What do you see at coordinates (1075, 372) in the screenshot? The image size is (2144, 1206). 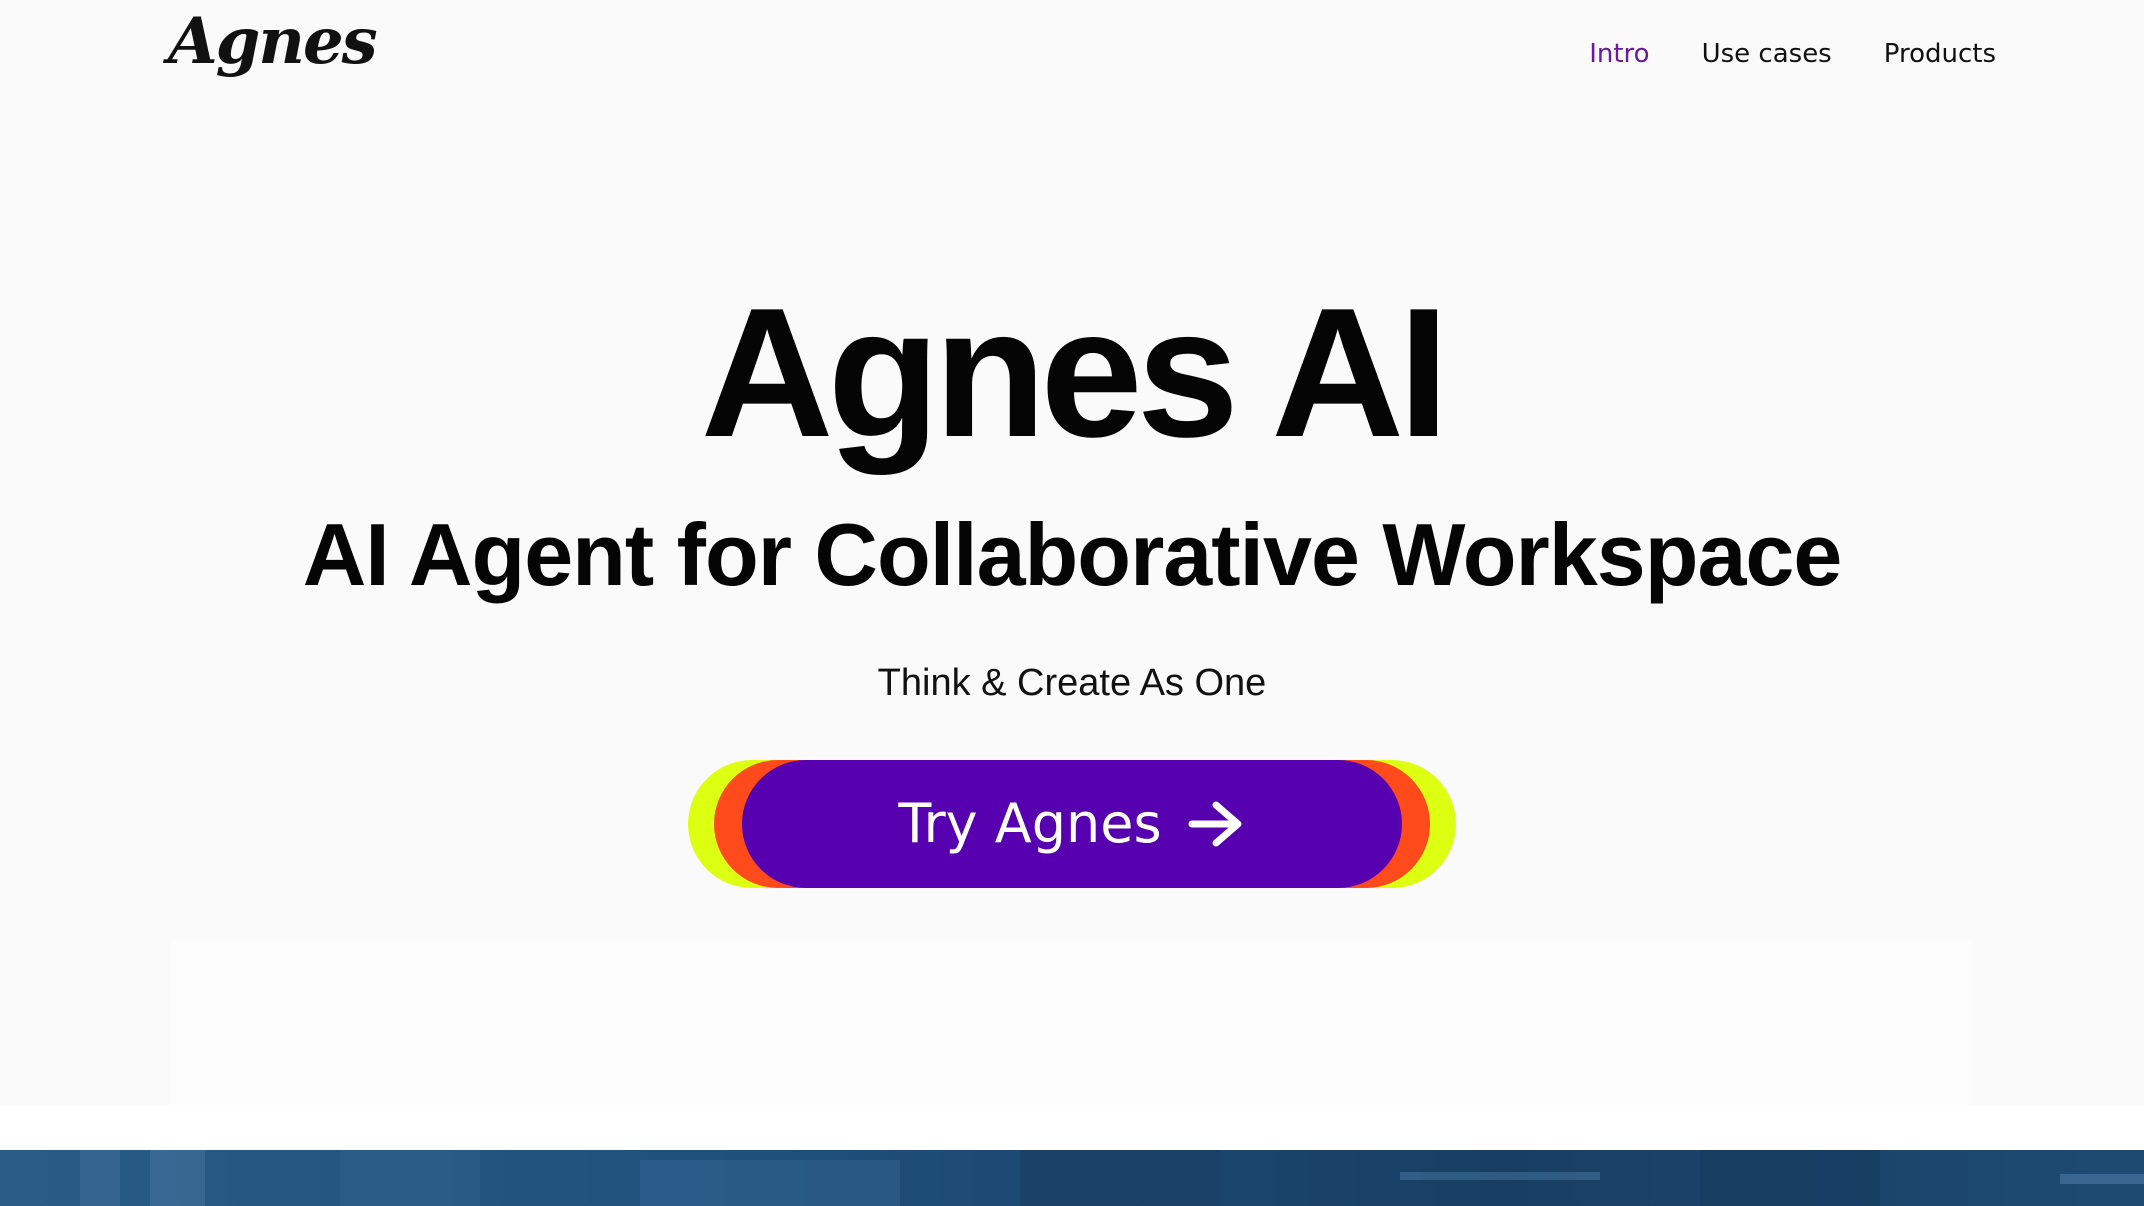 I see `hero-title: Agnes AI` at bounding box center [1075, 372].